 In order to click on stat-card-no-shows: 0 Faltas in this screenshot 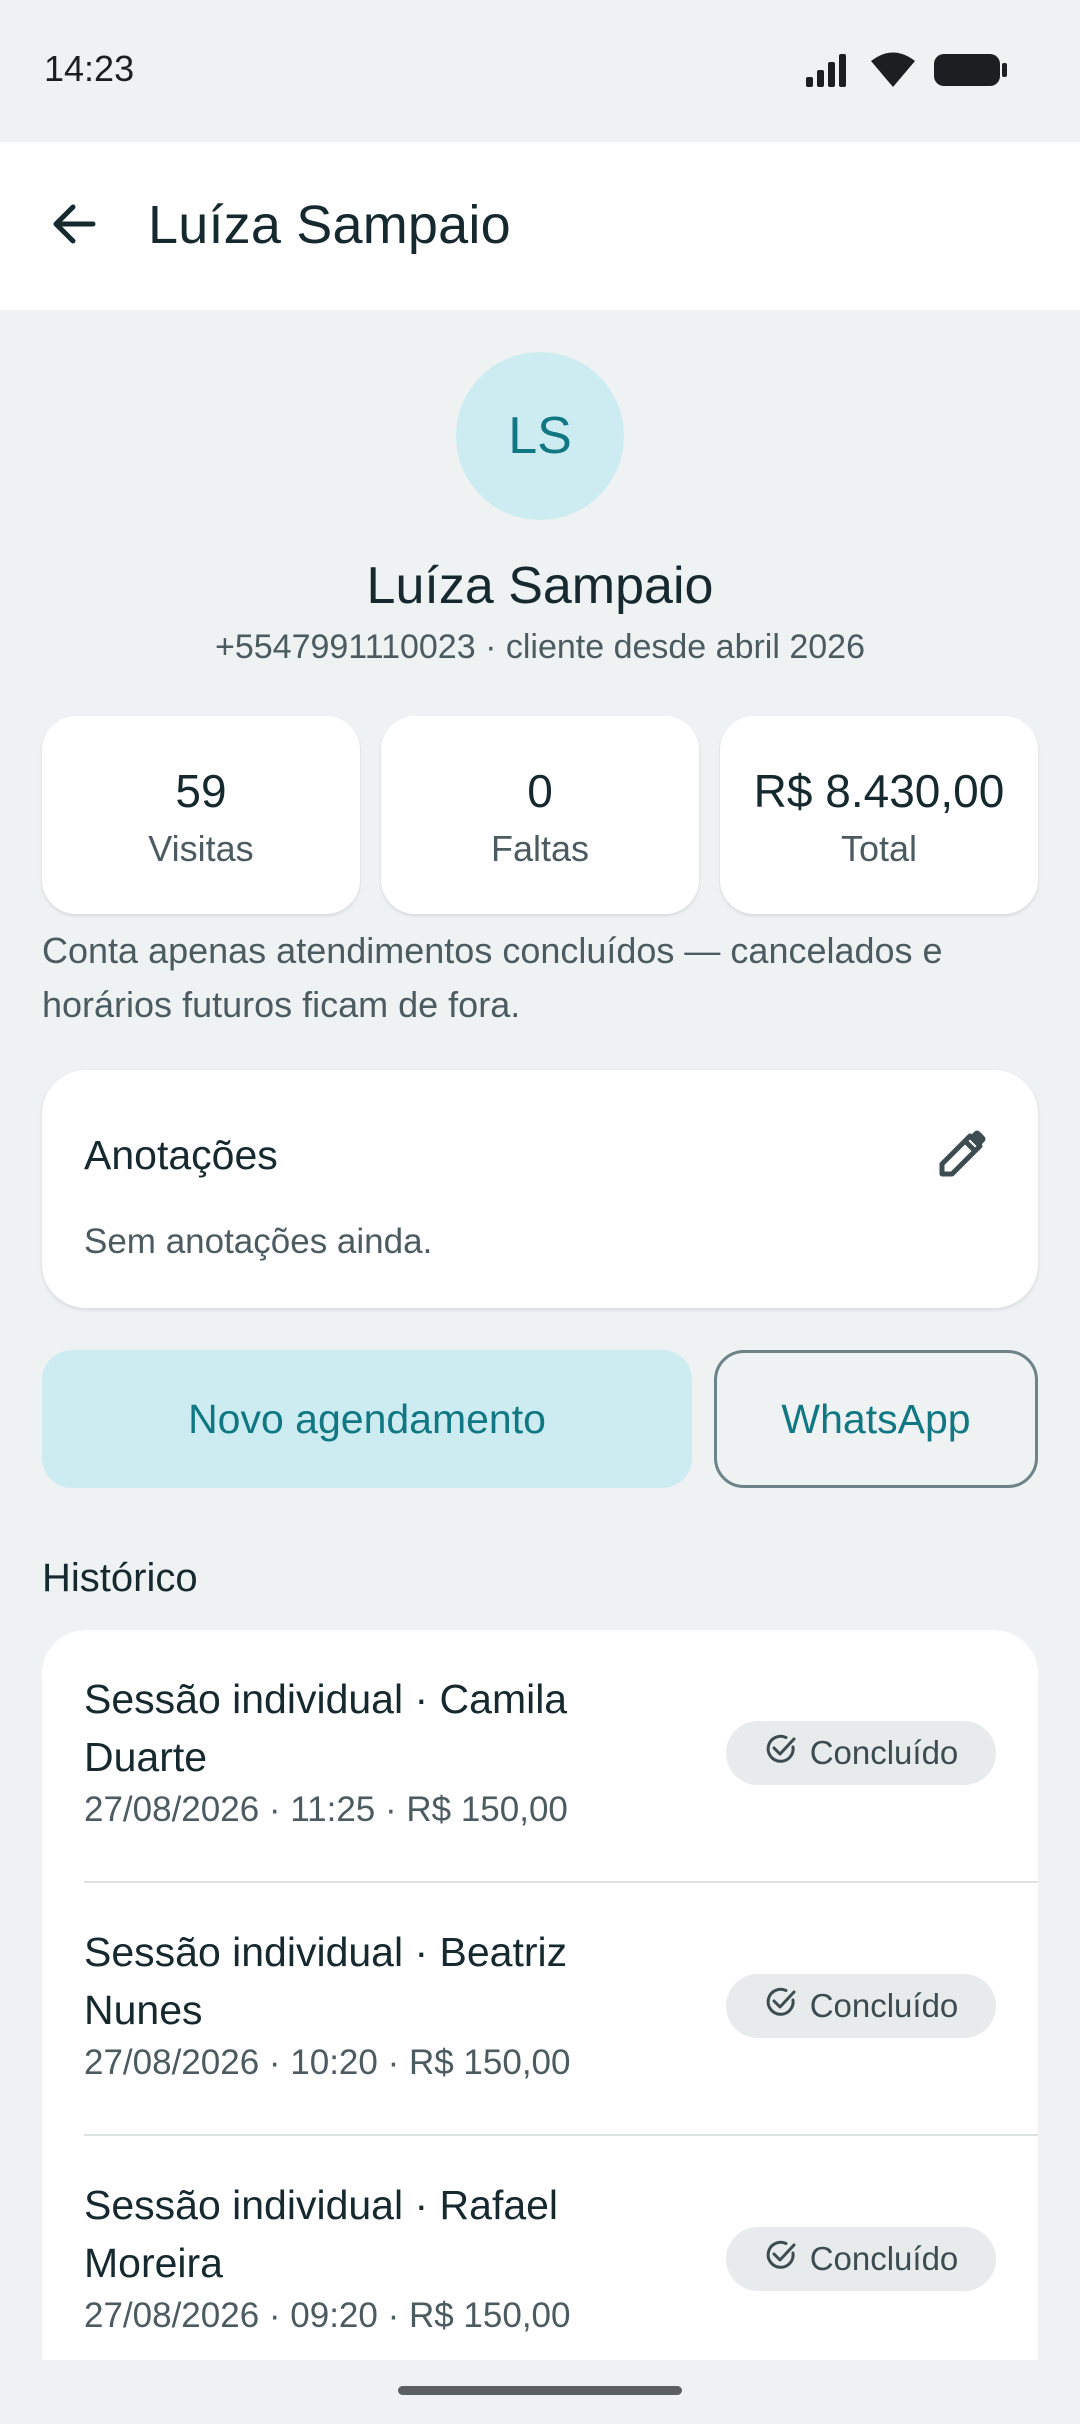, I will do `click(540, 815)`.